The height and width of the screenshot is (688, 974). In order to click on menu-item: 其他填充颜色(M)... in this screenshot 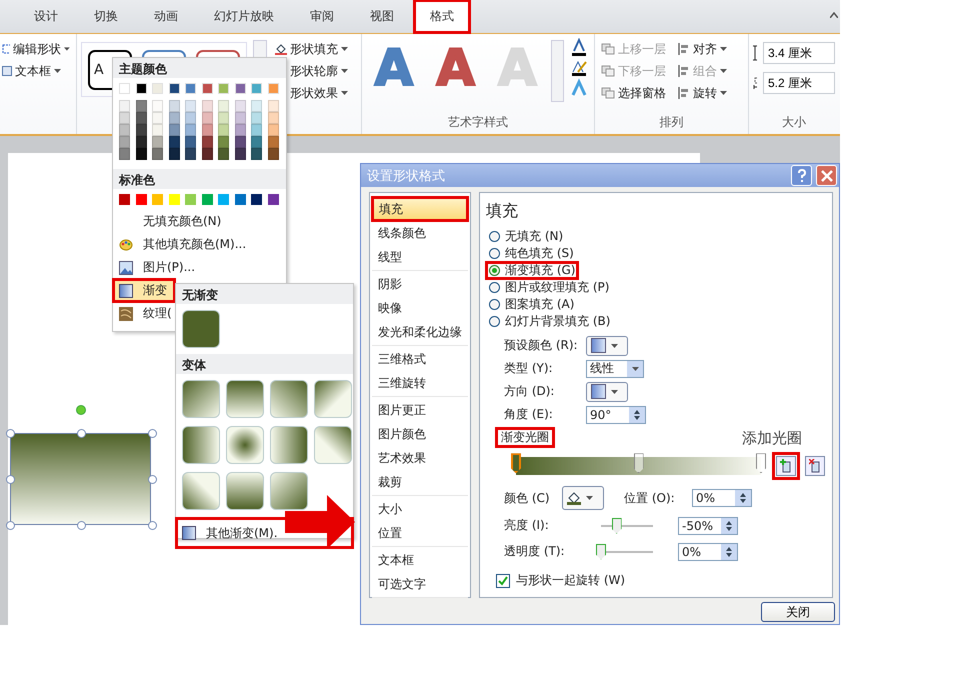, I will do `click(199, 244)`.